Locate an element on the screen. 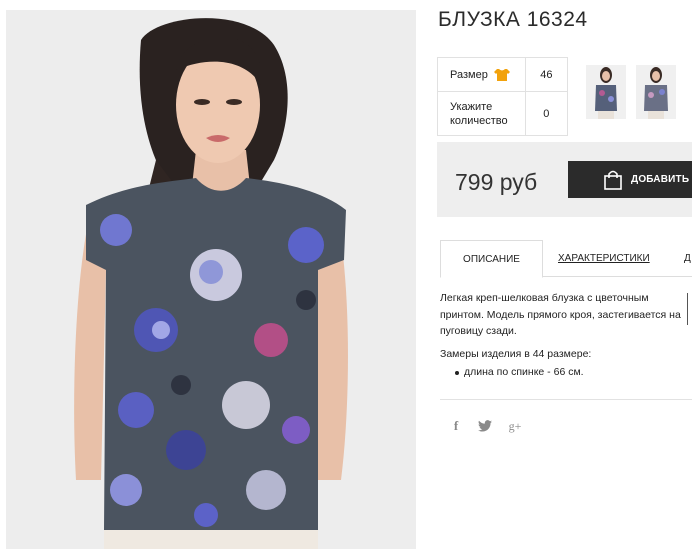  product-title: БЛУЗКА 16324 is located at coordinates (513, 19).